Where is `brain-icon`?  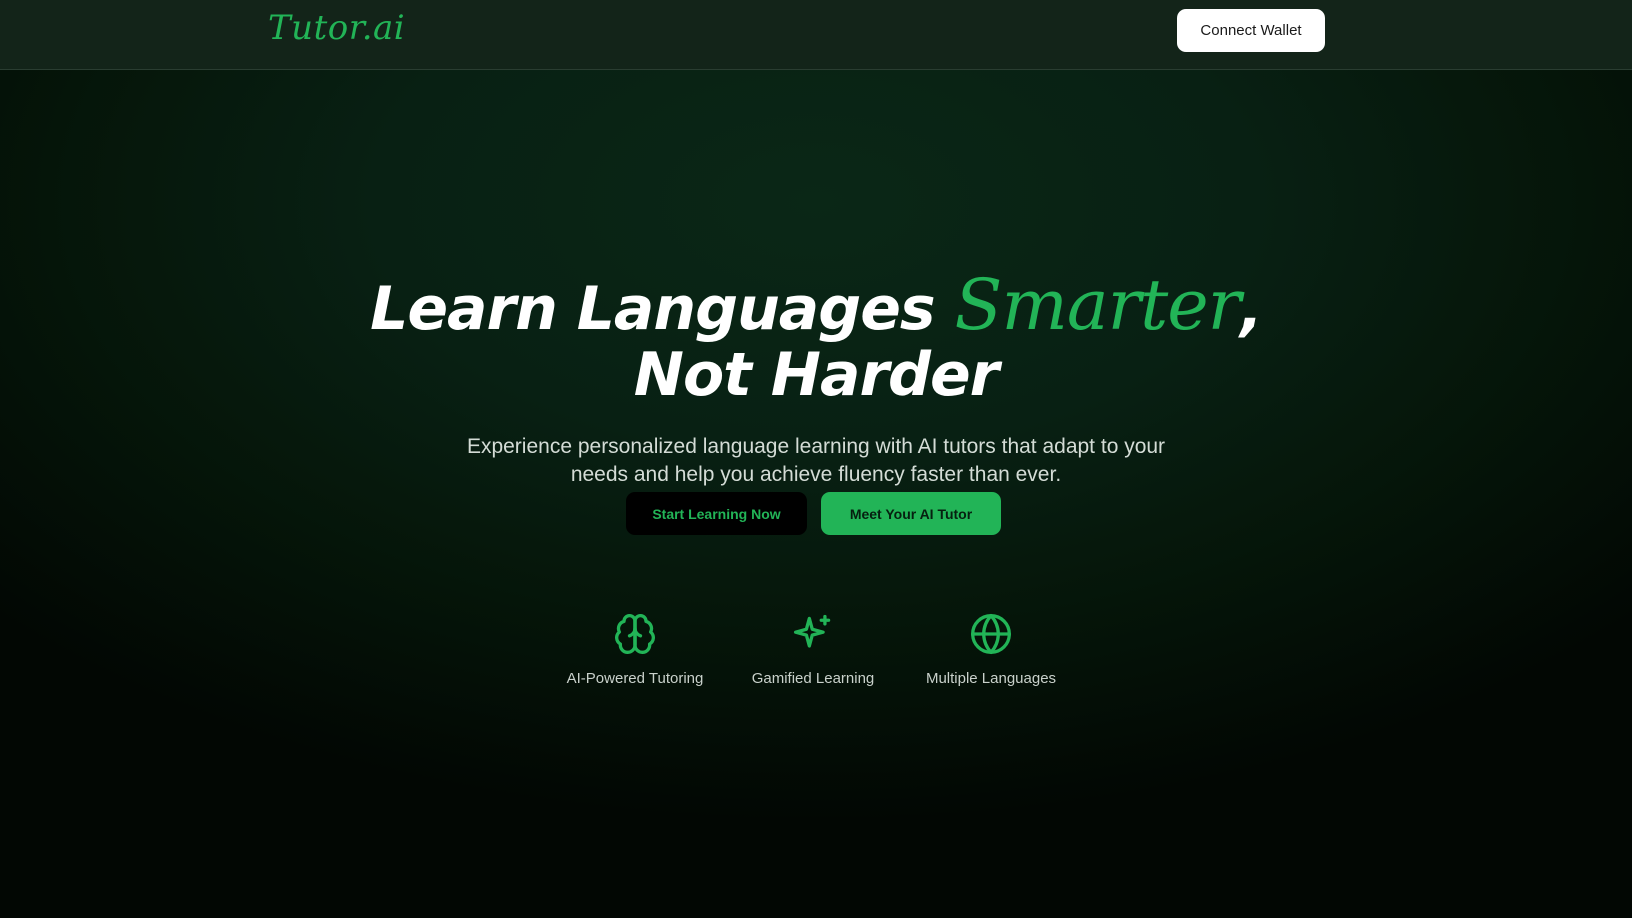 brain-icon is located at coordinates (635, 634).